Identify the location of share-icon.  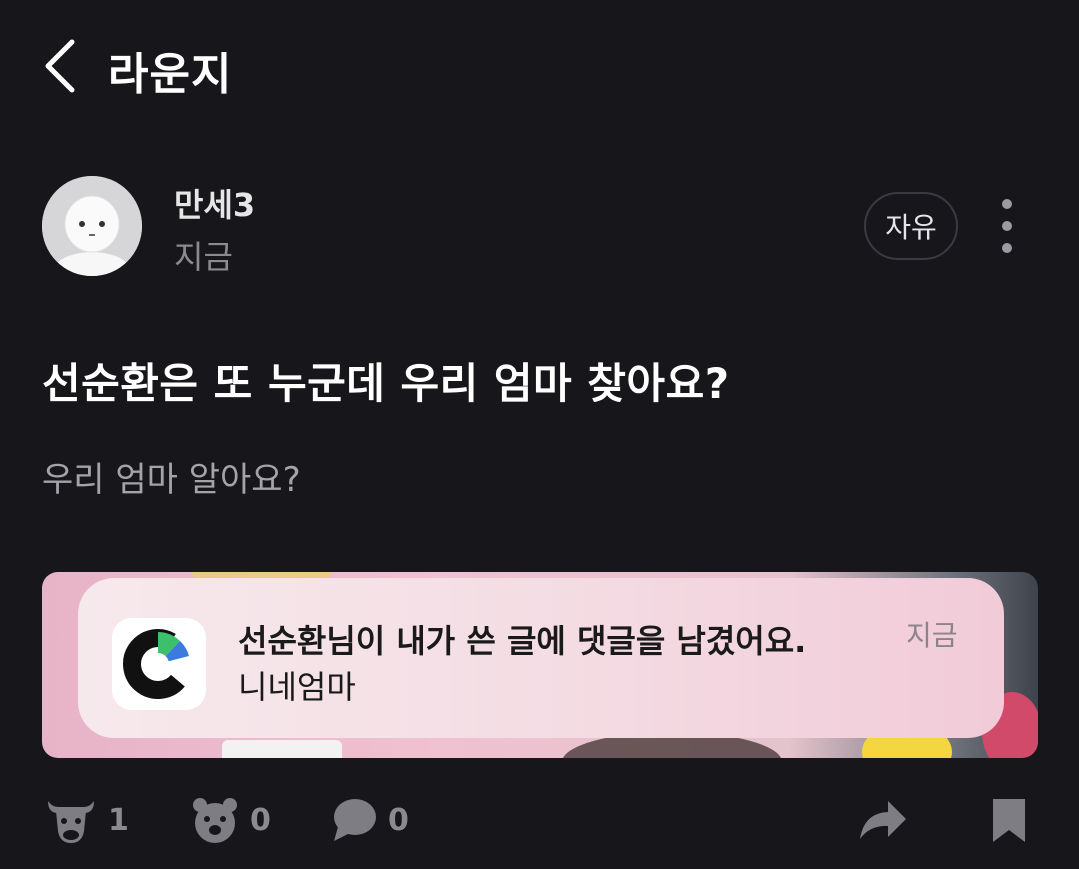
(883, 820).